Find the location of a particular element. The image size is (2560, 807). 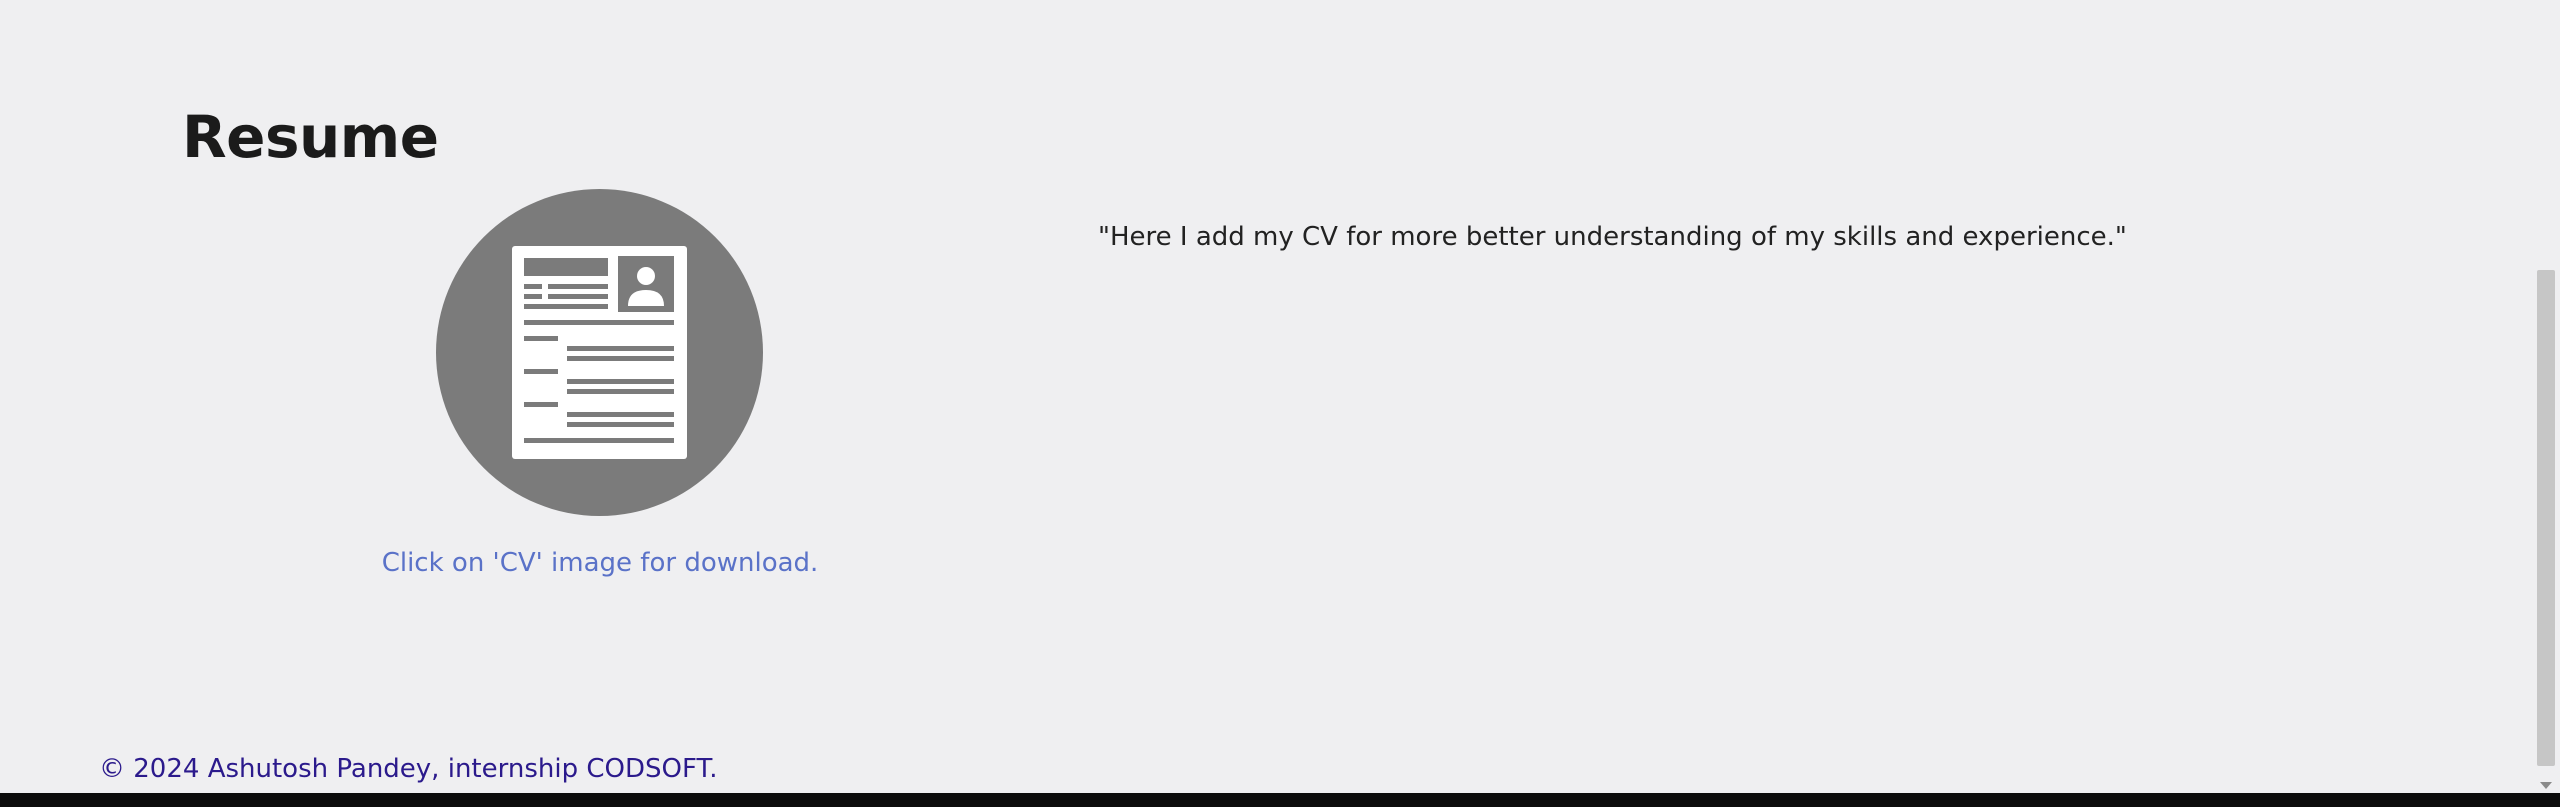

cv-download-link is located at coordinates (599, 352).